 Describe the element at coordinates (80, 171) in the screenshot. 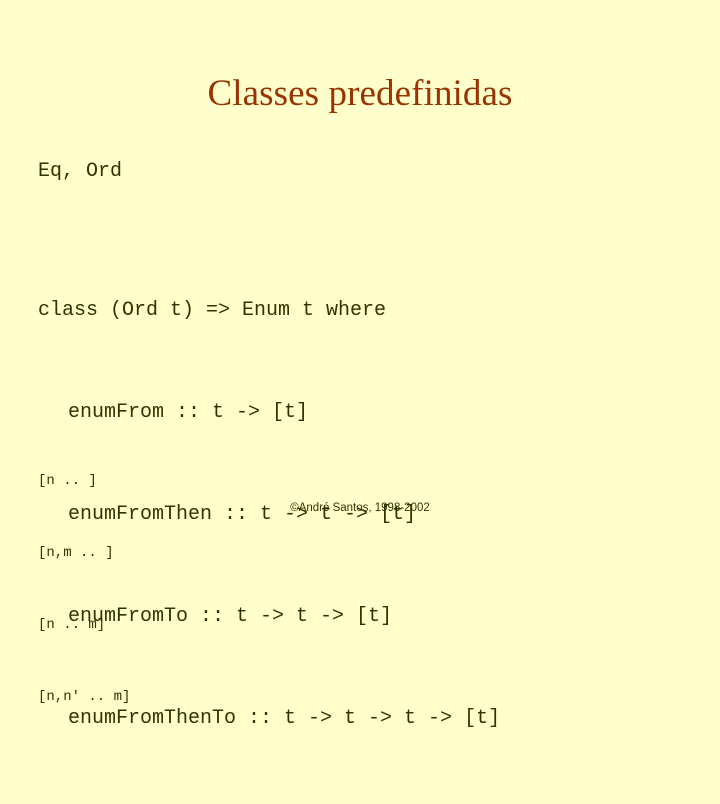

I see `predefined-classes-line: Eq, Ord` at that location.